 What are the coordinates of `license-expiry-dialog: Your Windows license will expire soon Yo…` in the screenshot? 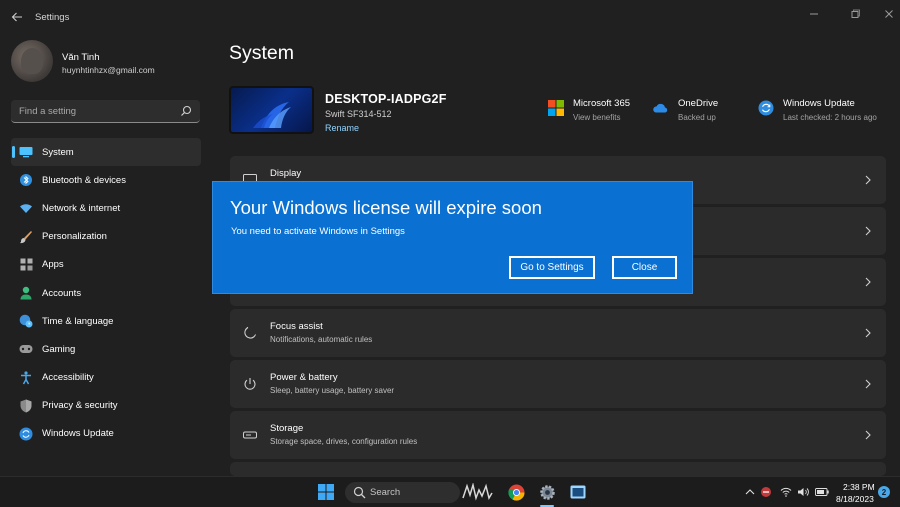 It's located at (452, 237).